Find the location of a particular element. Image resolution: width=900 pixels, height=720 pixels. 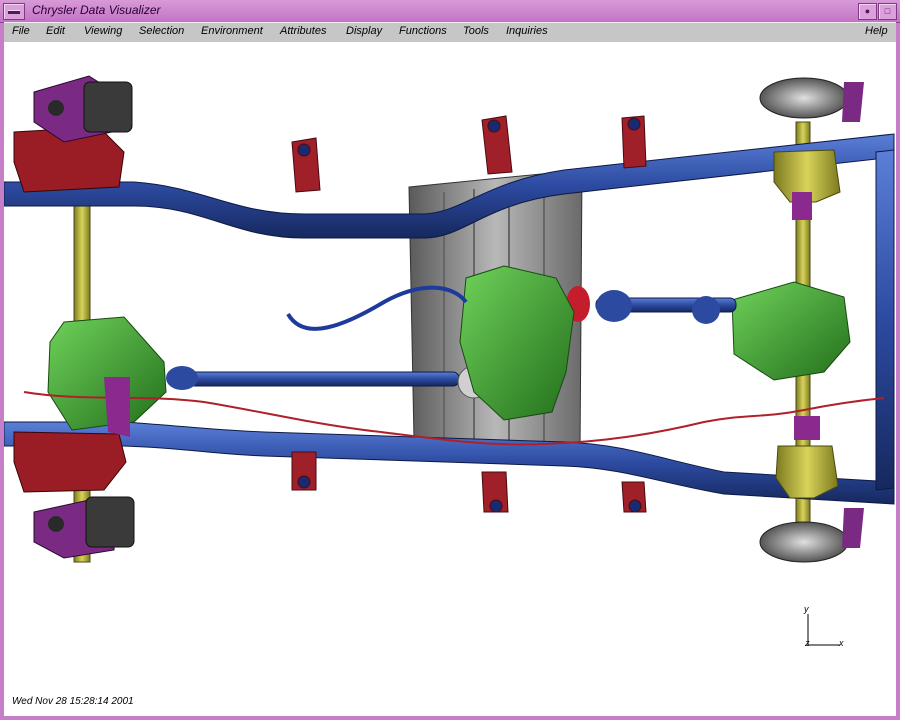

menu-edit: Edit is located at coordinates (55, 31).